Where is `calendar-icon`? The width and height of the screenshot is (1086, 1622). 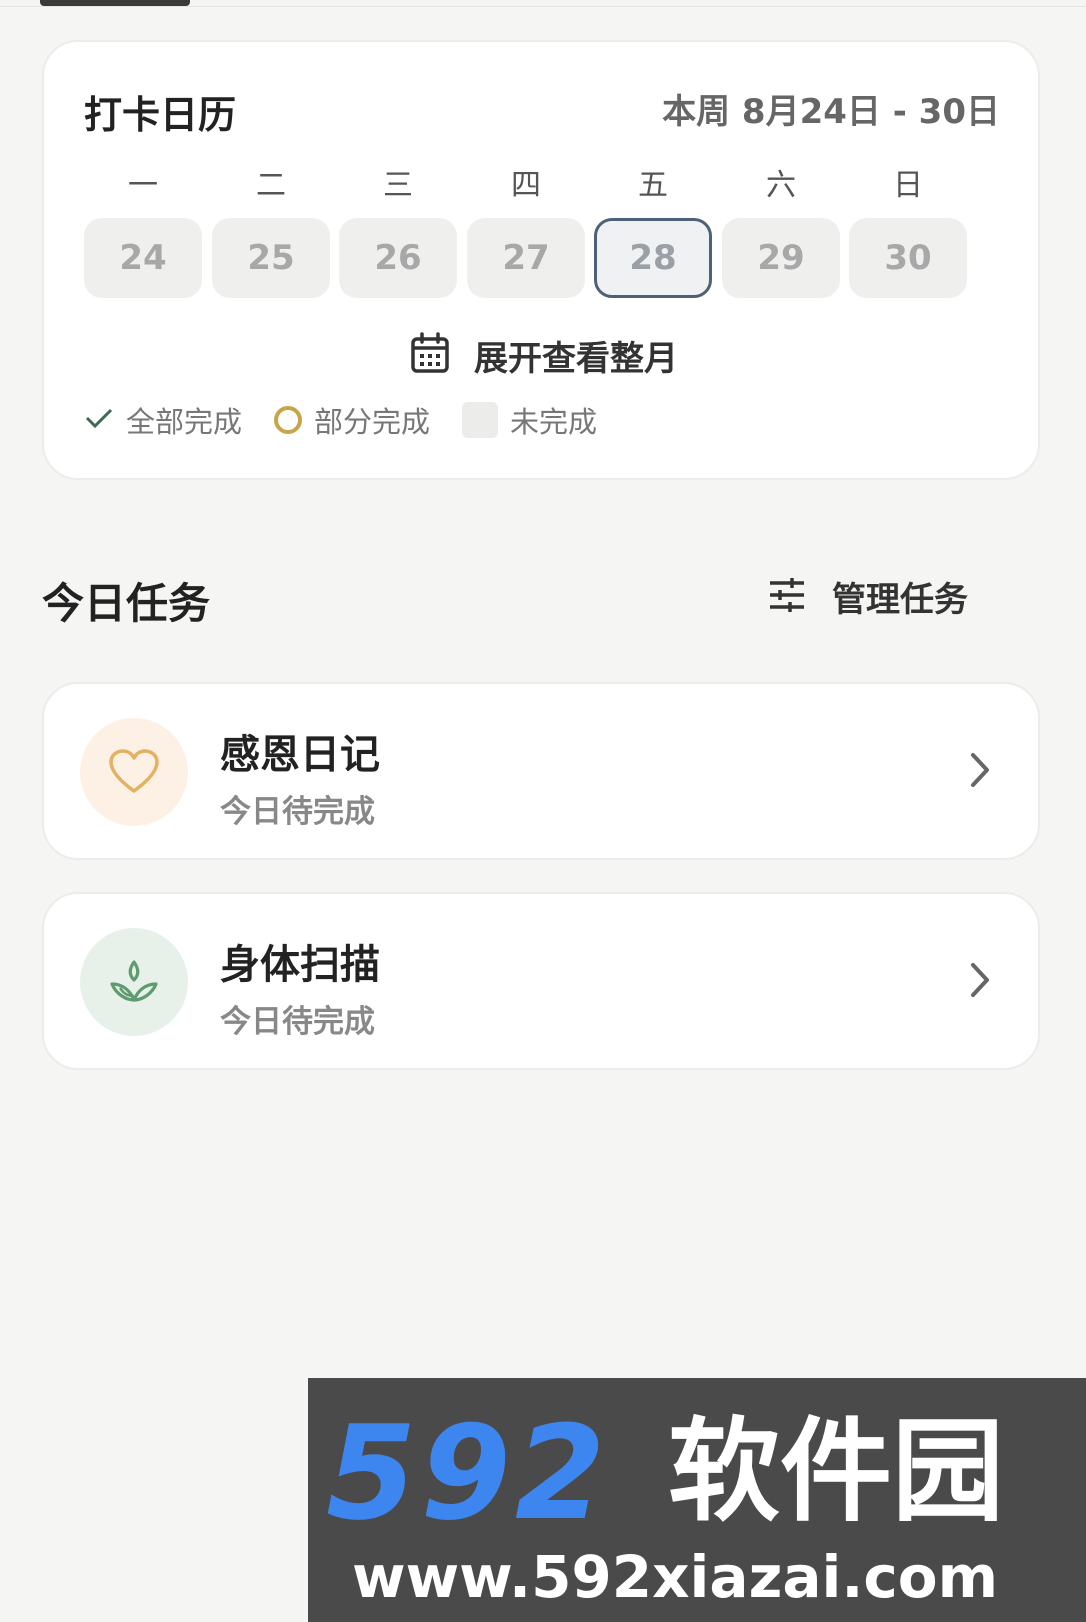
calendar-icon is located at coordinates (430, 355).